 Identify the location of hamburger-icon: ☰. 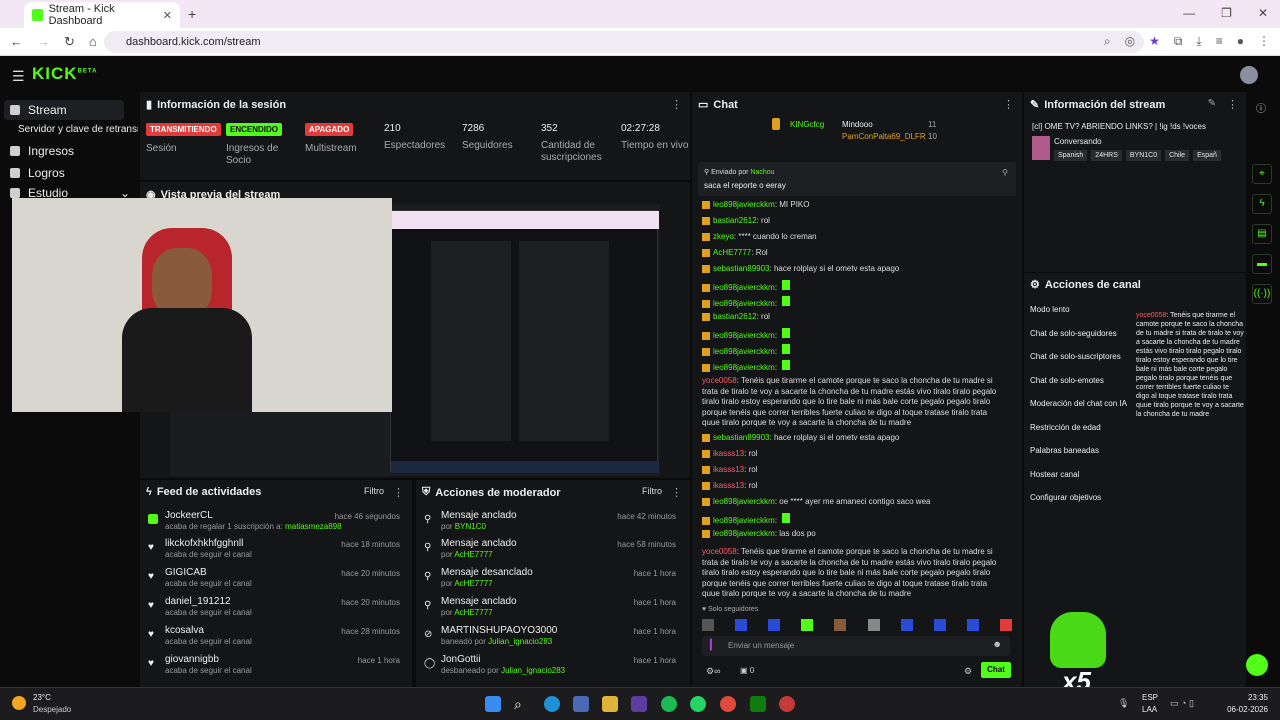
(18, 76).